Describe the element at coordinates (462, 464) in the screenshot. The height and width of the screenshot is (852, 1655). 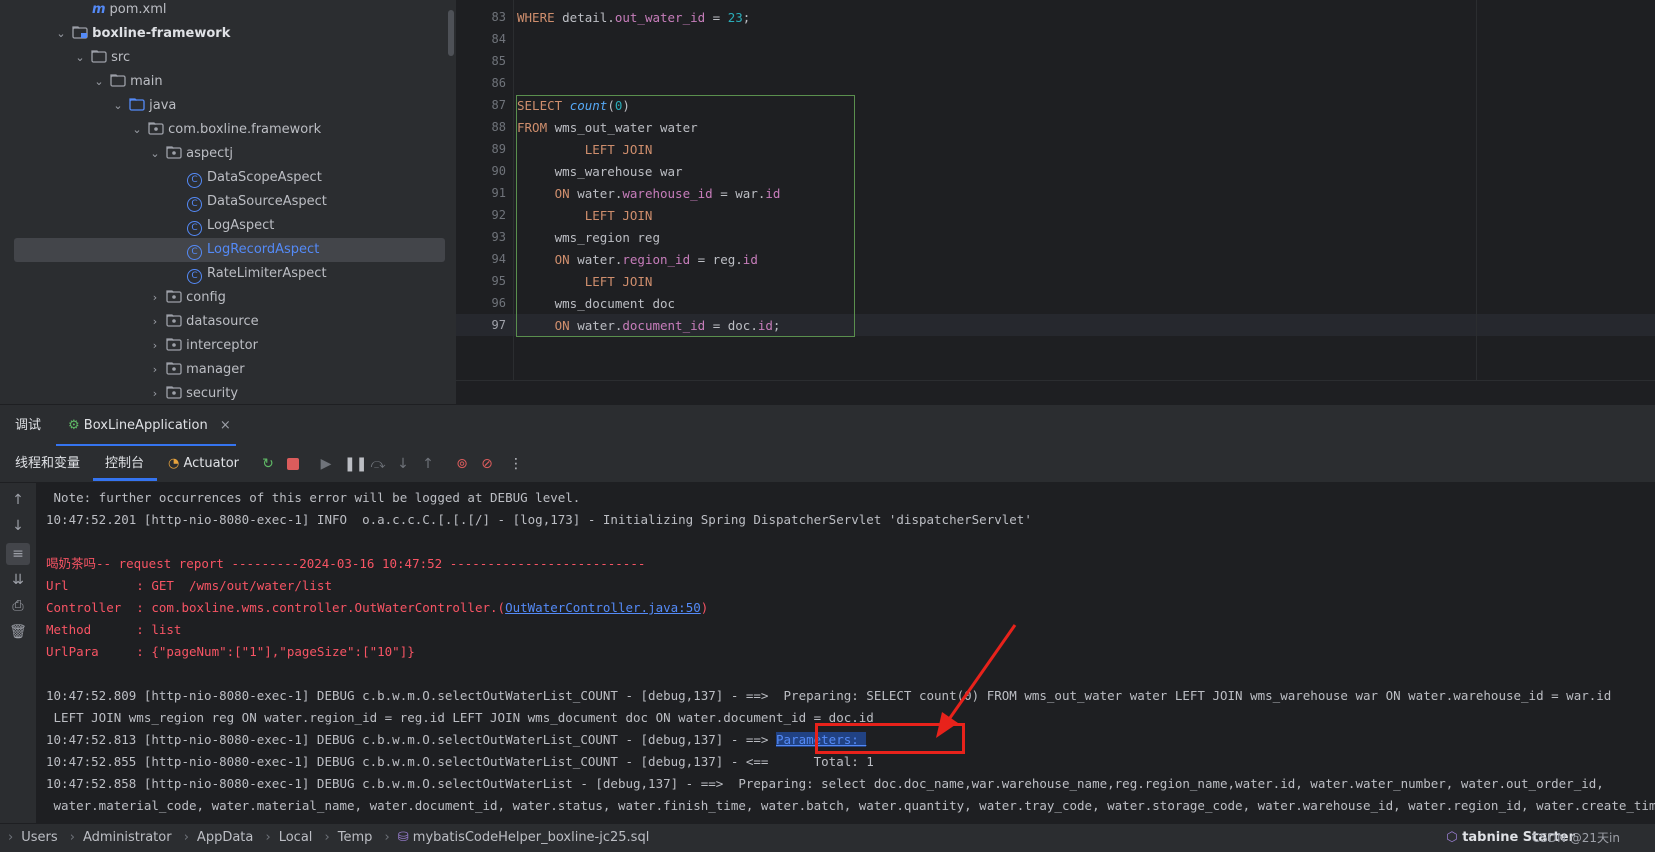
I see `view-breakpoints-icon: ⊚` at that location.